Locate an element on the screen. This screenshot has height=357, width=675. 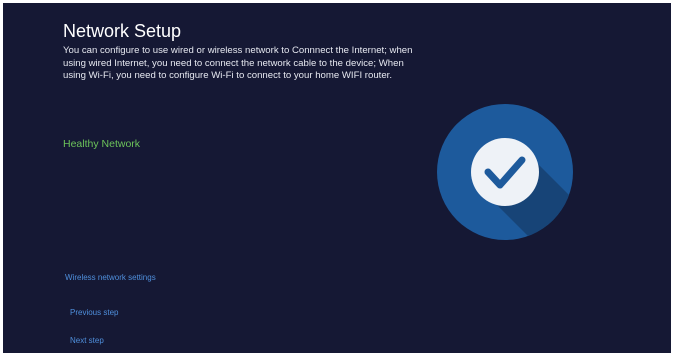
wireless-network-settings-link: Wireless network settings is located at coordinates (110, 277).